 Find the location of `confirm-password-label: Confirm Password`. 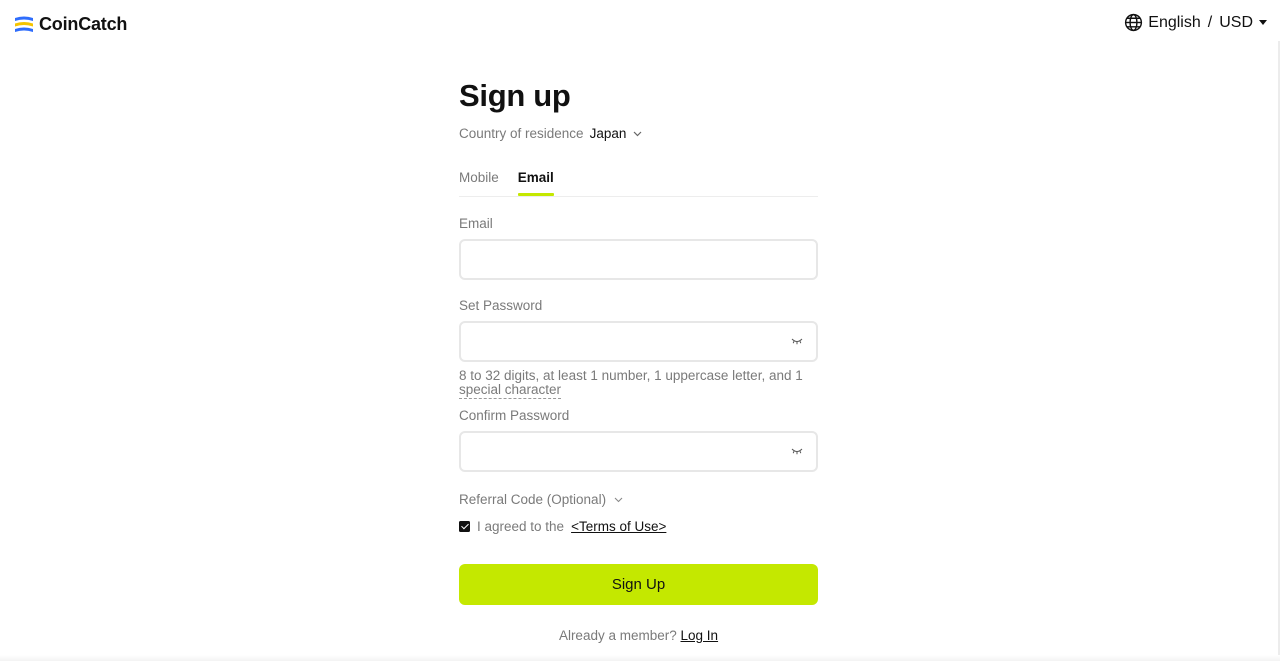

confirm-password-label: Confirm Password is located at coordinates (514, 415).